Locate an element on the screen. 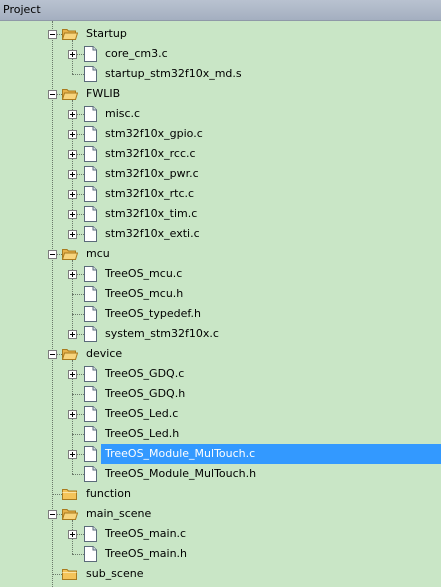  folder-label: mcu is located at coordinates (98, 253).